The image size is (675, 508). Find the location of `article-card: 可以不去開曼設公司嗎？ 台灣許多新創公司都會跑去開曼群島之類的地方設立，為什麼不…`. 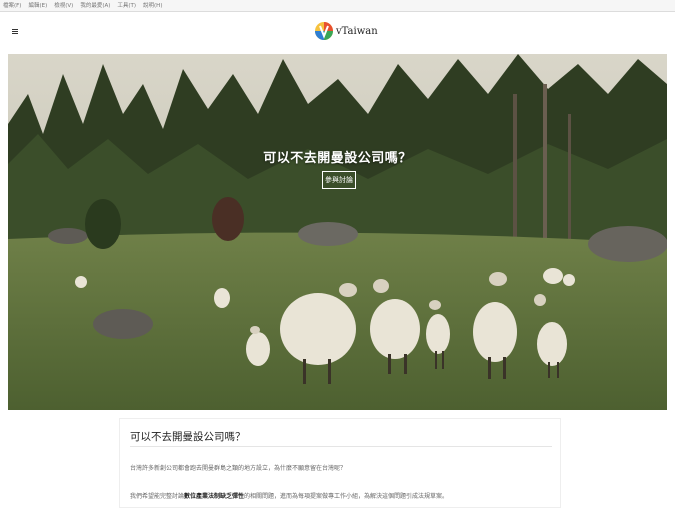

article-card: 可以不去開曼設公司嗎？ 台灣許多新創公司都會跑去開曼群島之類的地方設立，為什麼不… is located at coordinates (340, 463).